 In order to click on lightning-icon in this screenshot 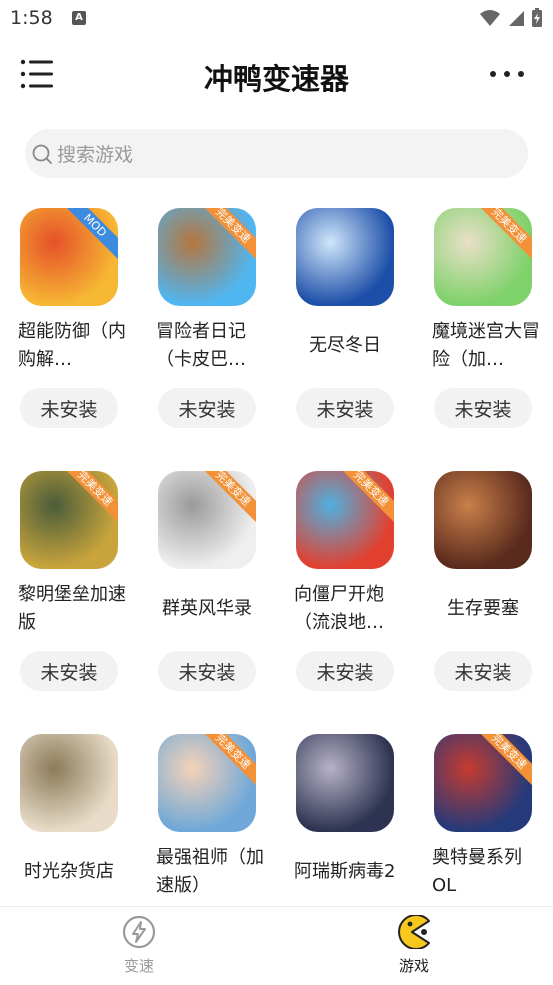, I will do `click(139, 932)`.